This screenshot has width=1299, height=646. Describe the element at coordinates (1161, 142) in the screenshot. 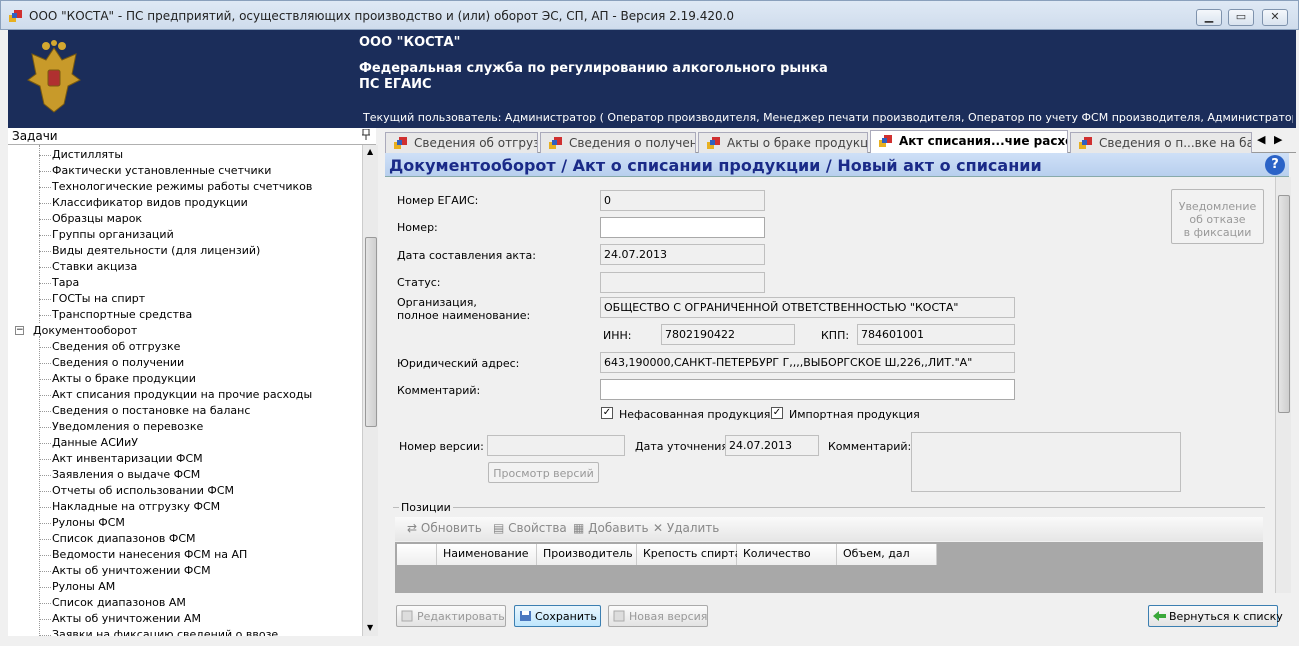

I see `tab-balance: Сведения о п...вке на ба` at that location.